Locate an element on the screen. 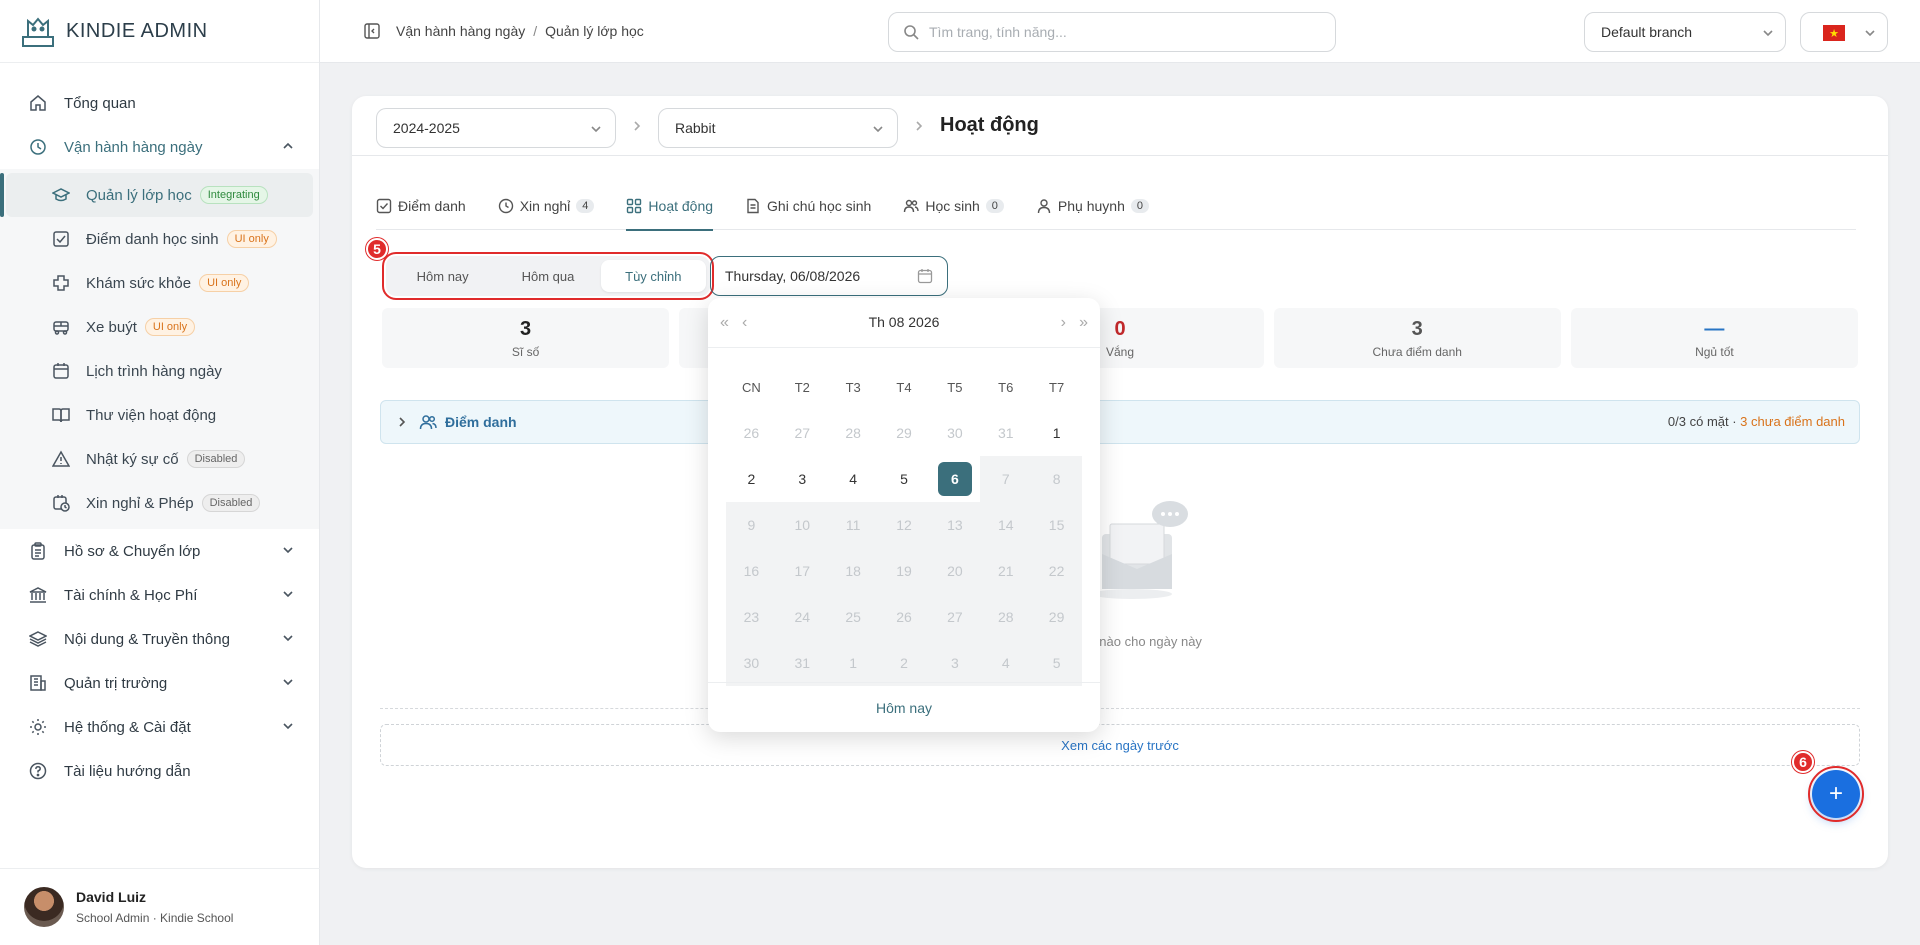 The height and width of the screenshot is (945, 1920). next-month-icon: › is located at coordinates (1063, 323).